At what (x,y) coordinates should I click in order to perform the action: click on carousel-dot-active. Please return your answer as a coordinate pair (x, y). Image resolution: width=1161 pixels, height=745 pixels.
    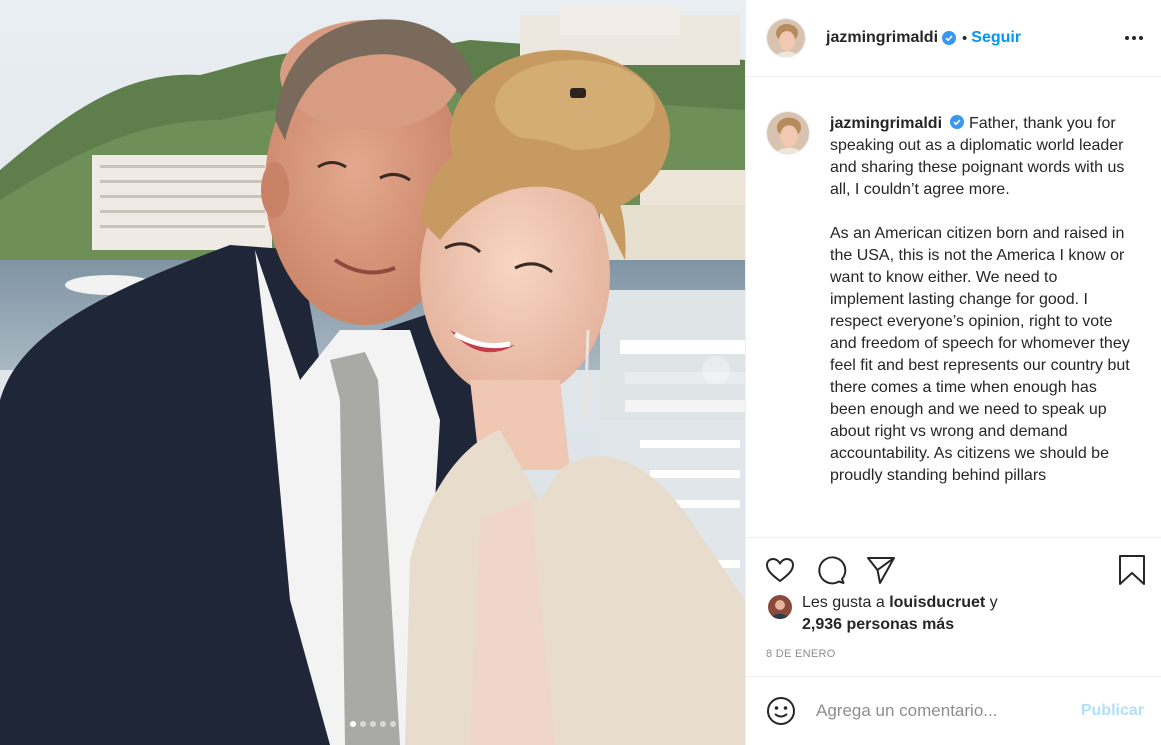
    Looking at the image, I should click on (352, 724).